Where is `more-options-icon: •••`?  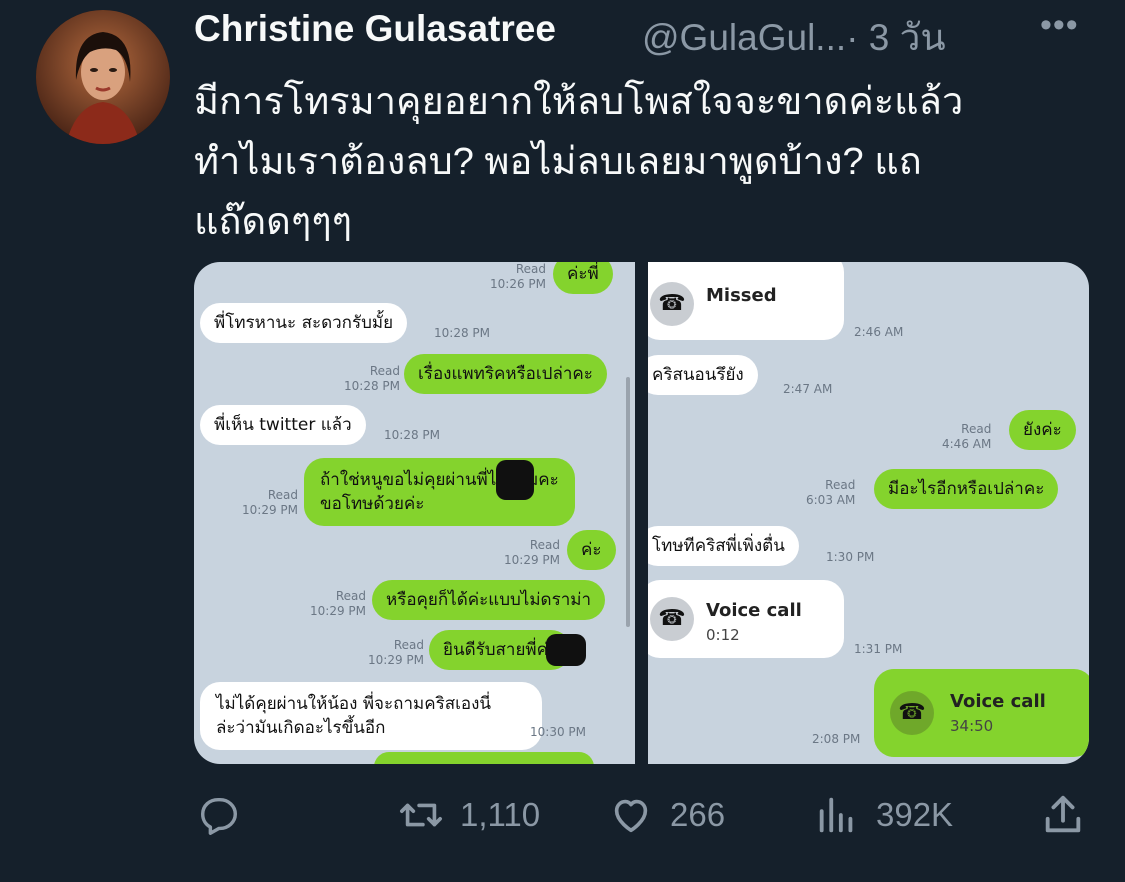 more-options-icon: ••• is located at coordinates (1059, 25).